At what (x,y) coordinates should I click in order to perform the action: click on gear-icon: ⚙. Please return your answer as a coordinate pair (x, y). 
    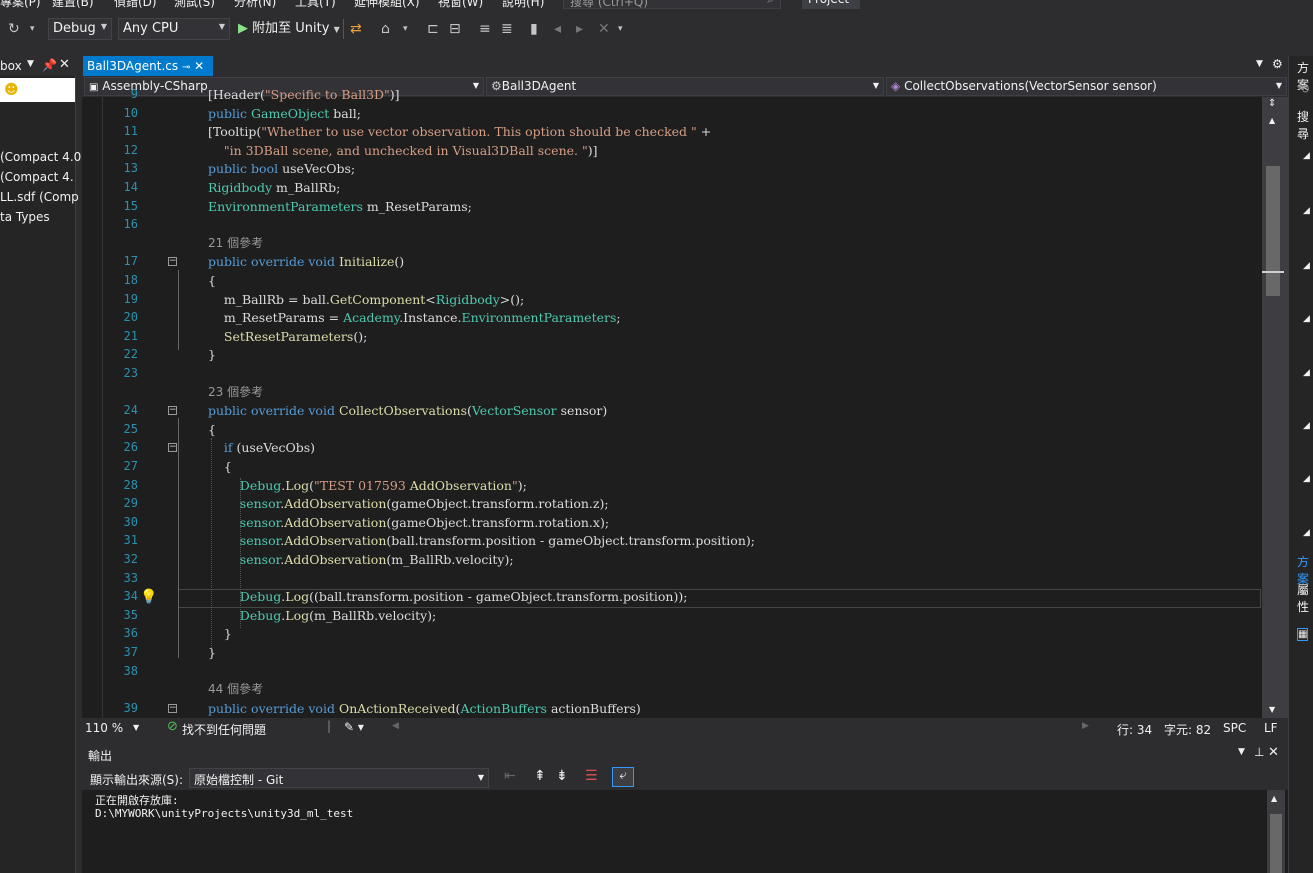
    Looking at the image, I should click on (1277, 64).